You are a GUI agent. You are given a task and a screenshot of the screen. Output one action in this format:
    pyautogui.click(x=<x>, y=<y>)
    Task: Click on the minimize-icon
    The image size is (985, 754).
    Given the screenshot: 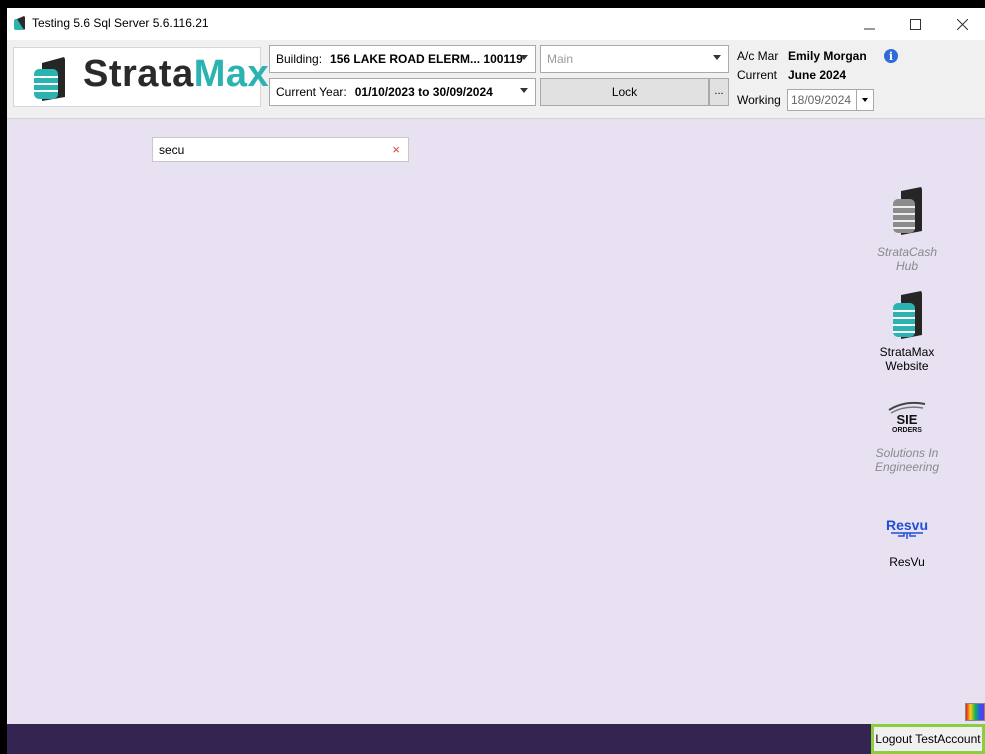 What is the action you would take?
    pyautogui.click(x=869, y=28)
    